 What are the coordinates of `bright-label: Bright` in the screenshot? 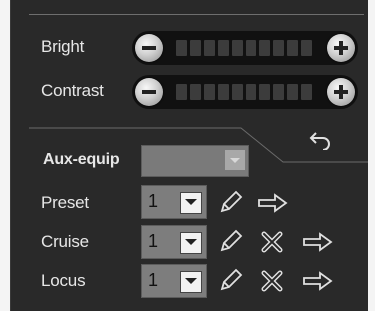 It's located at (63, 46).